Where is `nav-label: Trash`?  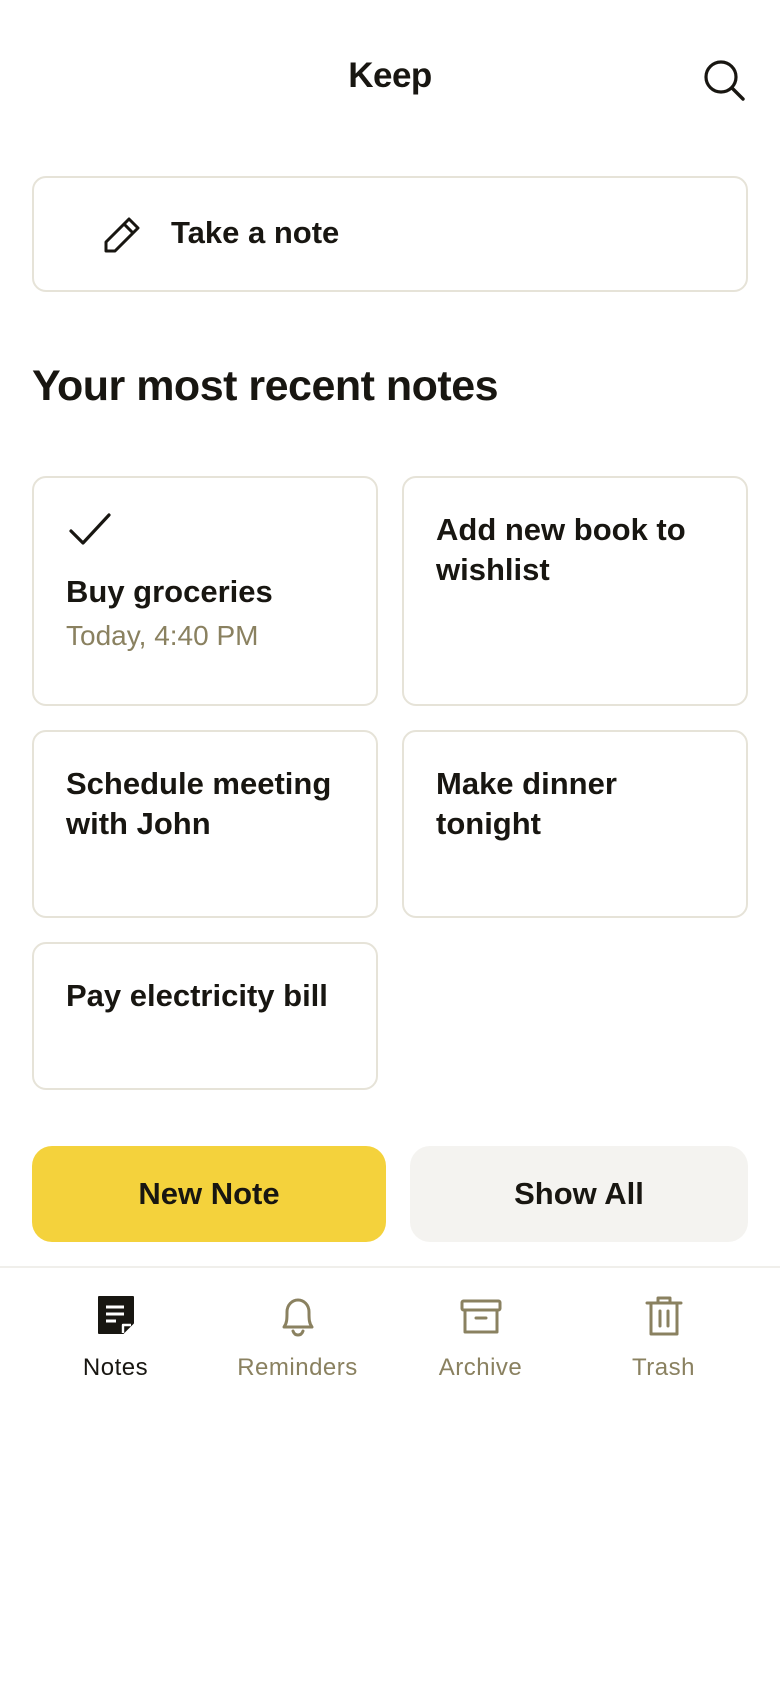
nav-label: Trash is located at coordinates (663, 1367).